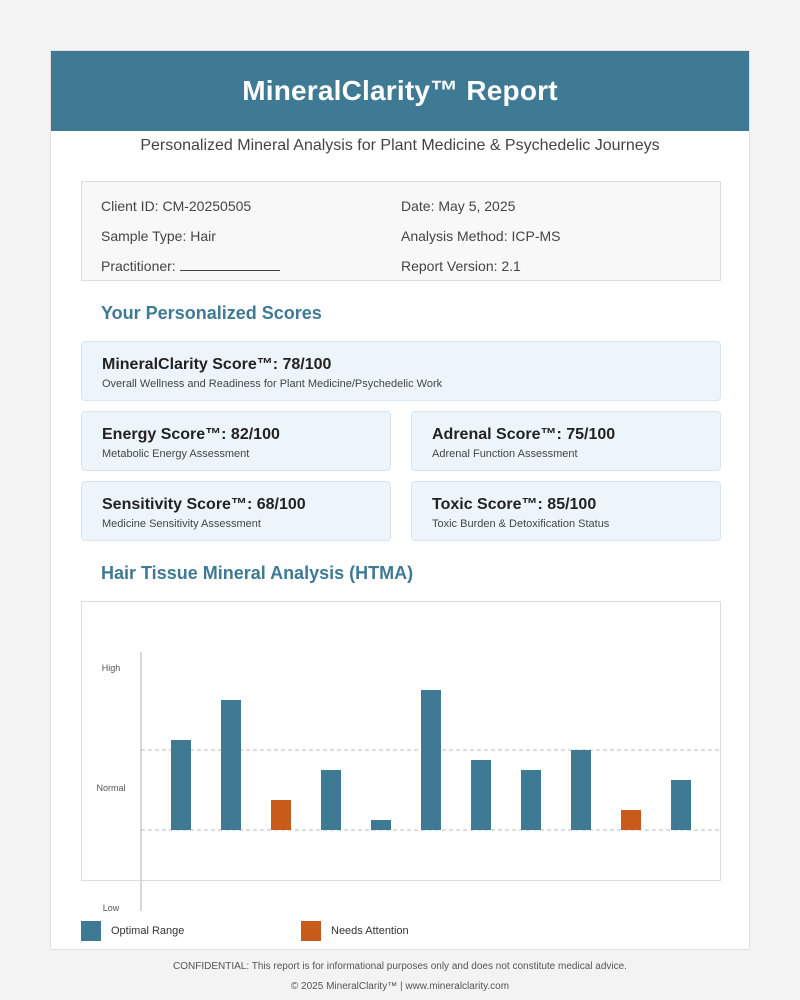 The width and height of the screenshot is (800, 1000). What do you see at coordinates (181, 524) in the screenshot?
I see `sensitivity-score-description: Medicine Sensitivity Assessment` at bounding box center [181, 524].